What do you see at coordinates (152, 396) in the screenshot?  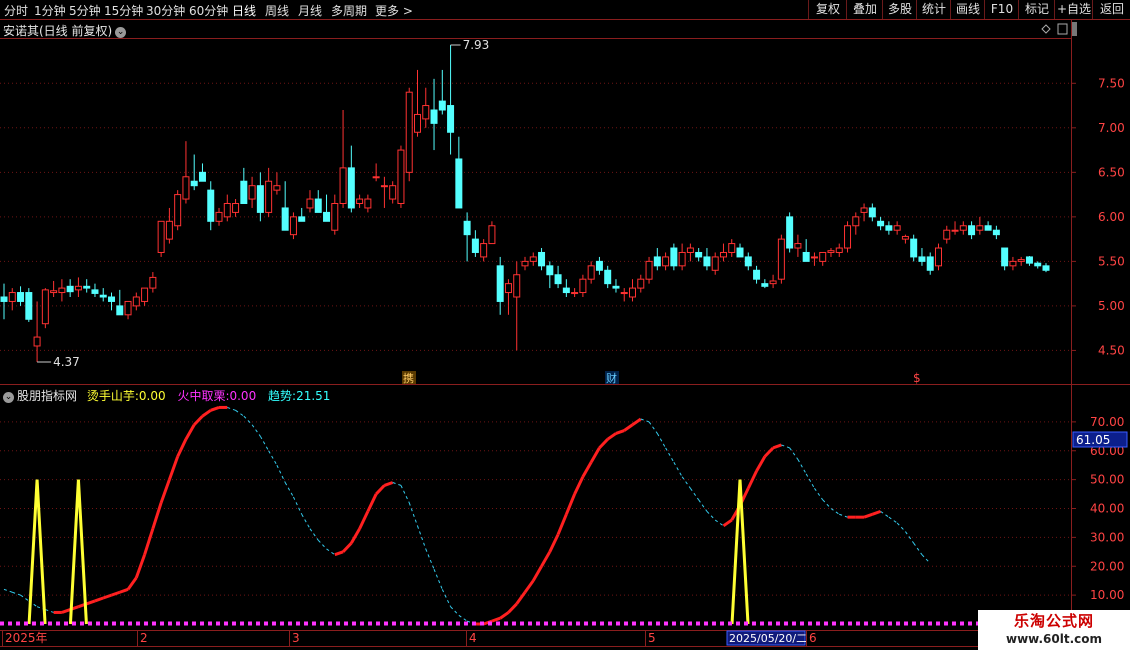 I see `legend-hot-potato-value: 0.00` at bounding box center [152, 396].